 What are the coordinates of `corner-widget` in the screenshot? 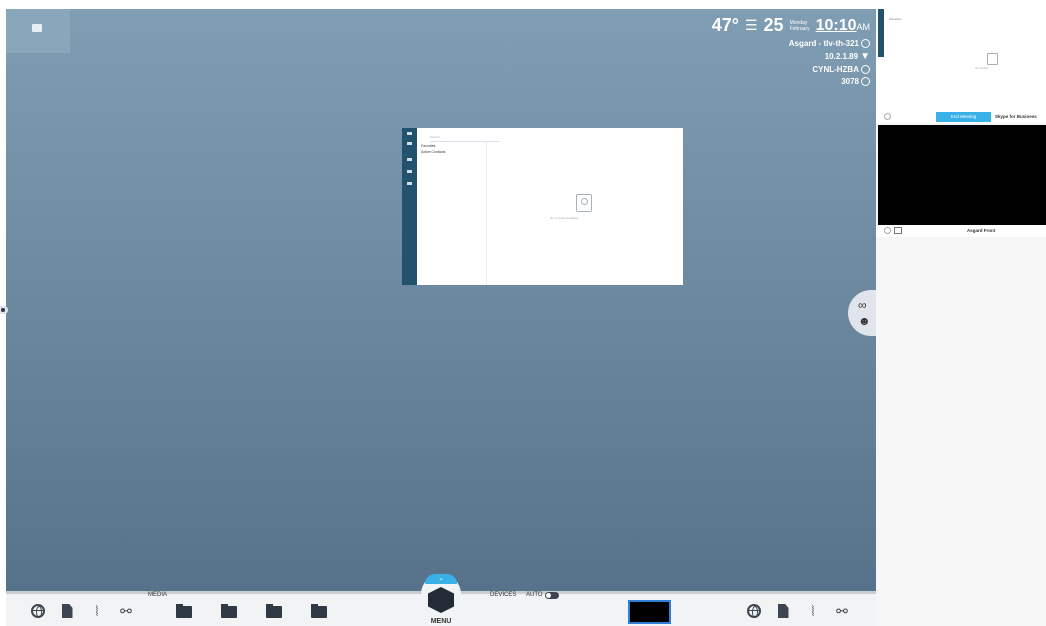 It's located at (38, 31).